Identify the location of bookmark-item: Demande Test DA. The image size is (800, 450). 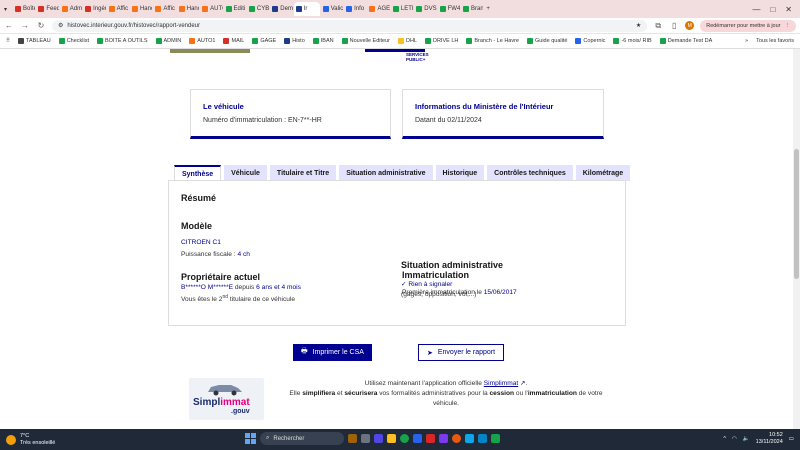
(686, 41).